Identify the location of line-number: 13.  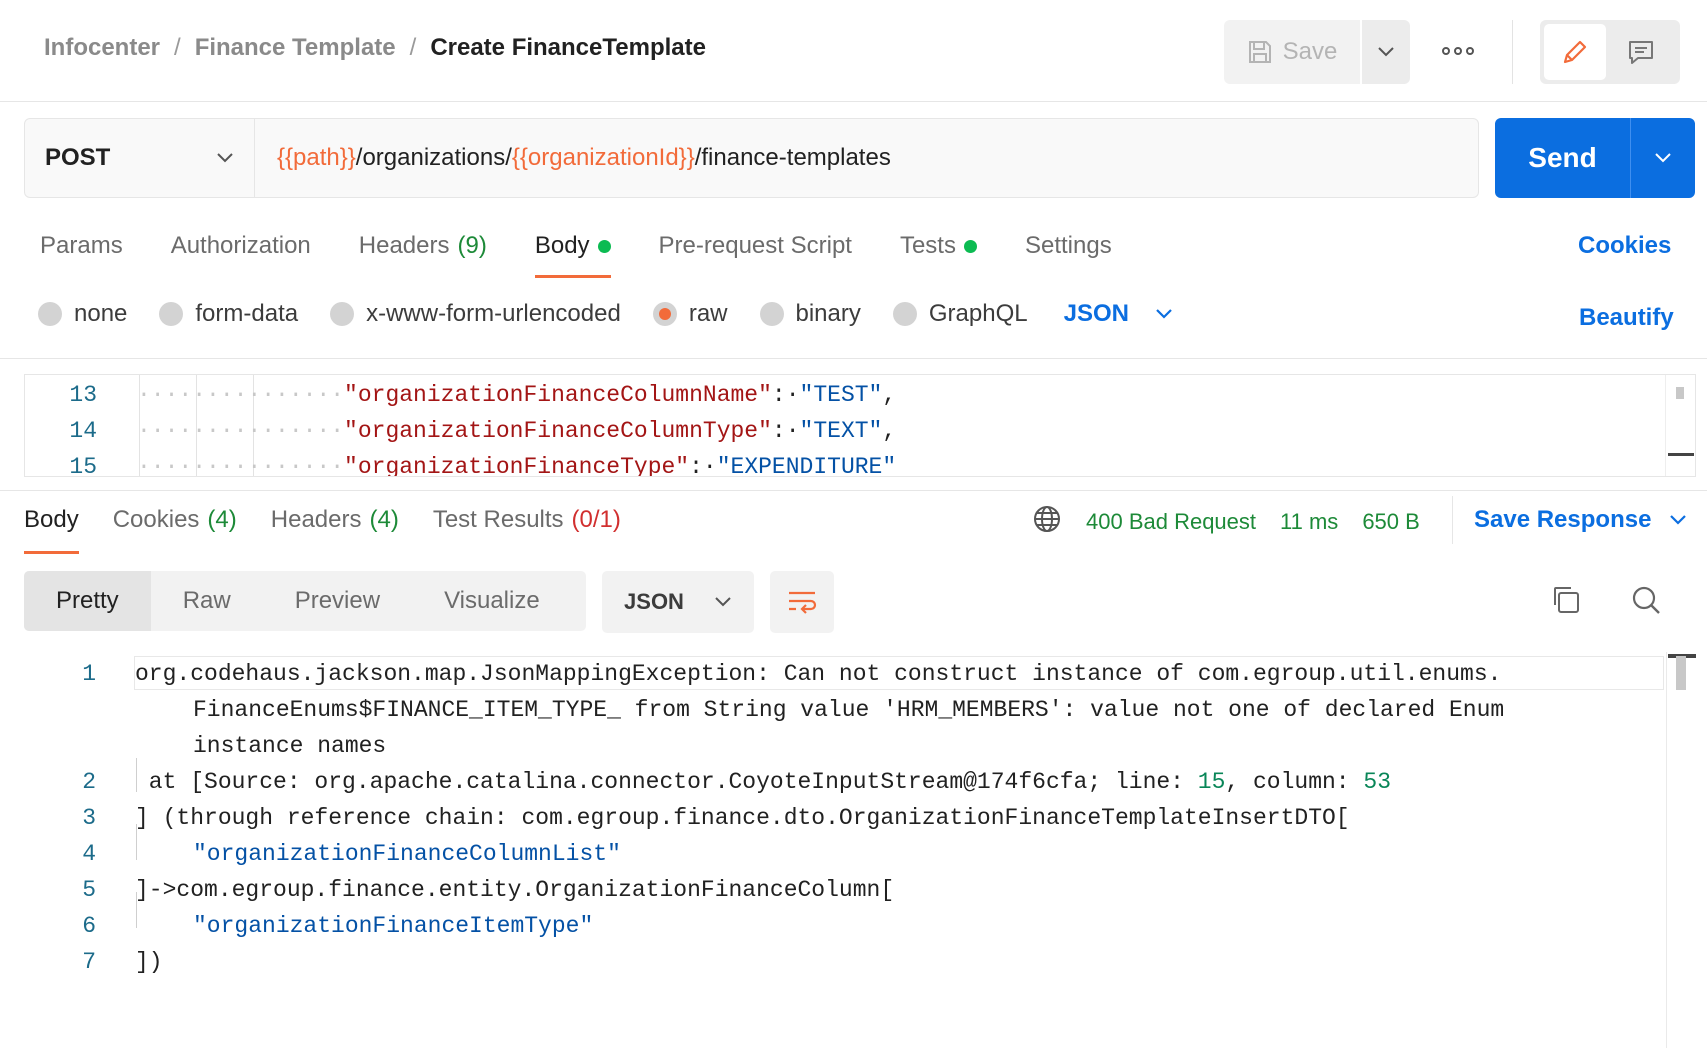
(83, 395).